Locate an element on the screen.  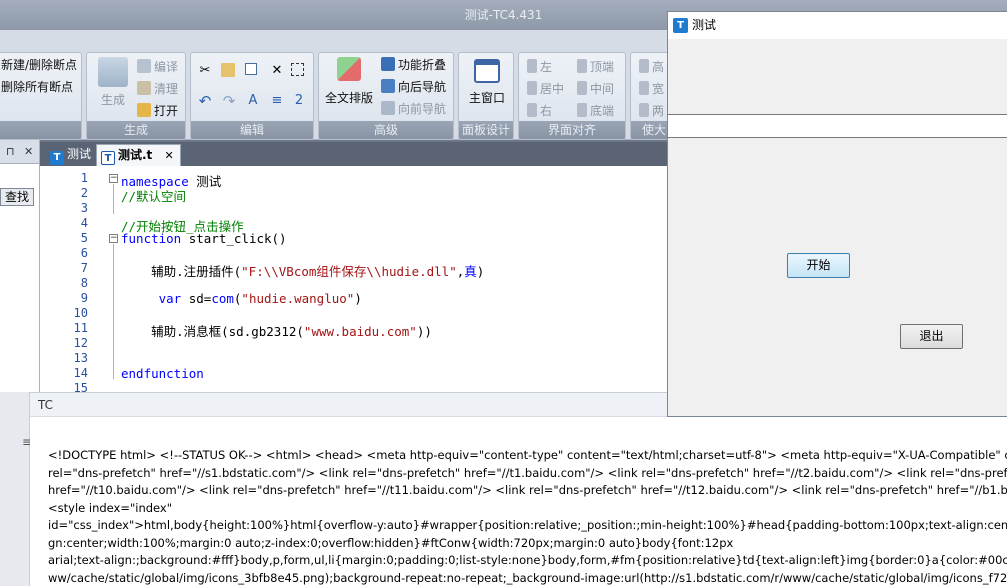
compile-icon is located at coordinates (144, 66).